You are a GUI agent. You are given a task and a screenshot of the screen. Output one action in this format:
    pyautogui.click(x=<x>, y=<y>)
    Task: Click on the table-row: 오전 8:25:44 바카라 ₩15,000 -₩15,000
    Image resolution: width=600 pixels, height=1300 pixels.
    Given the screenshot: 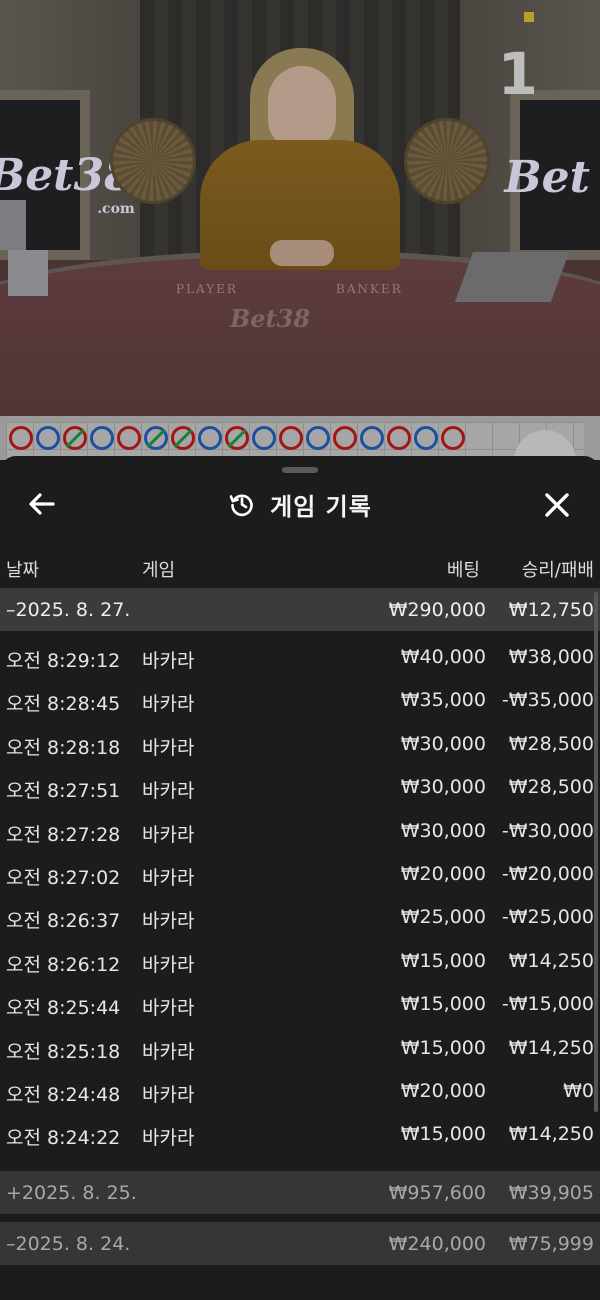 What is the action you would take?
    pyautogui.click(x=300, y=1004)
    